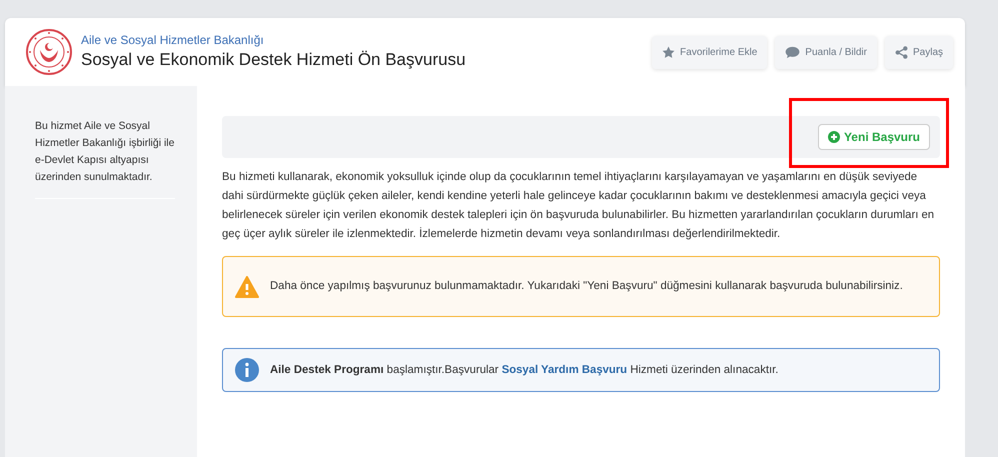 This screenshot has height=457, width=998. Describe the element at coordinates (710, 52) in the screenshot. I see `header-action-button: Favorilerime Ekle` at that location.